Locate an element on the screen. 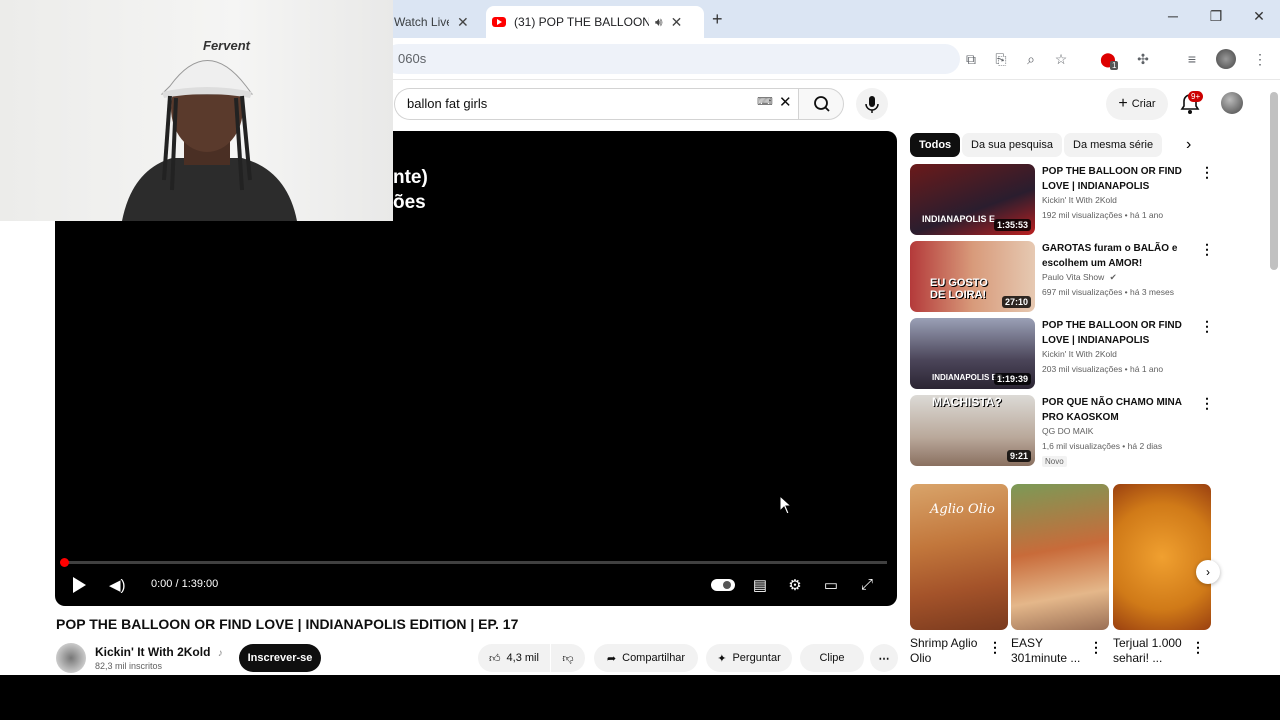  tab-youtube-active: (31) POP THE BALLOON OR FIND LOVE 🔊︎ ✕ is located at coordinates (595, 22).